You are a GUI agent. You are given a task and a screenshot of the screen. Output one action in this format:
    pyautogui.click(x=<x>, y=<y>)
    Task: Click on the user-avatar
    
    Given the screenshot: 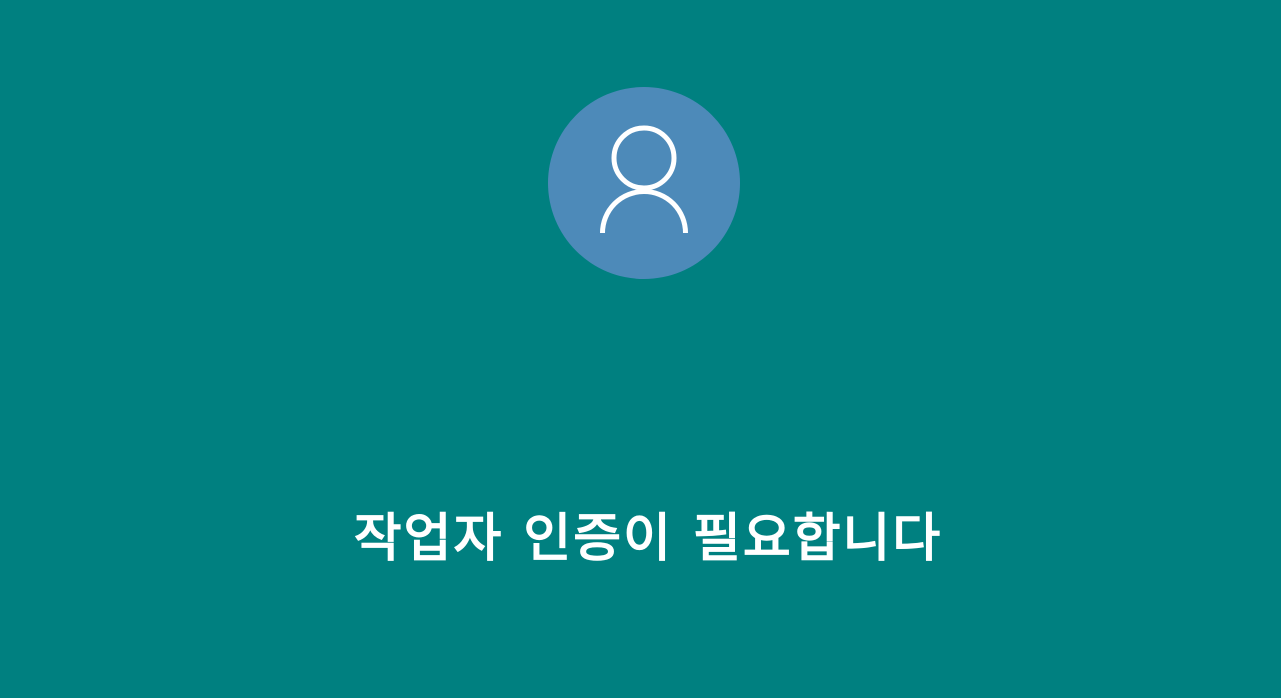 What is the action you would take?
    pyautogui.click(x=644, y=183)
    